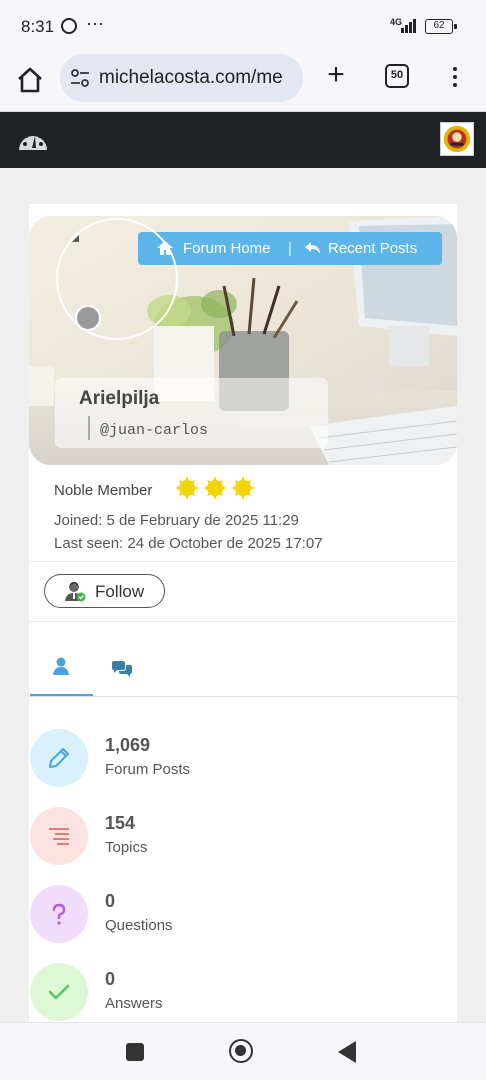 The width and height of the screenshot is (486, 1080). What do you see at coordinates (119, 398) in the screenshot?
I see `profile-name: Arielpilja` at bounding box center [119, 398].